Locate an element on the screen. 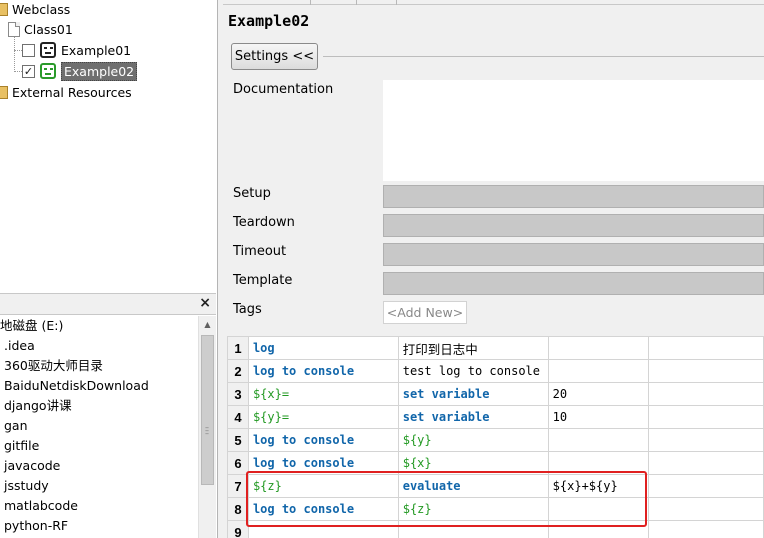  tree-node-label: Example01 is located at coordinates (96, 50).